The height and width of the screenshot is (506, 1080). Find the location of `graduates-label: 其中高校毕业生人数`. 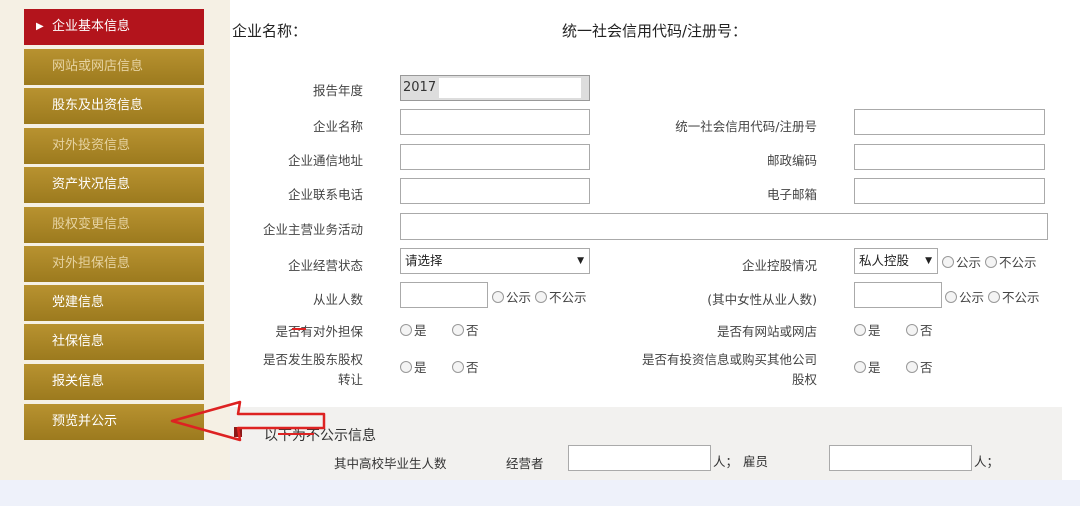

graduates-label: 其中高校毕业生人数 is located at coordinates (390, 463).